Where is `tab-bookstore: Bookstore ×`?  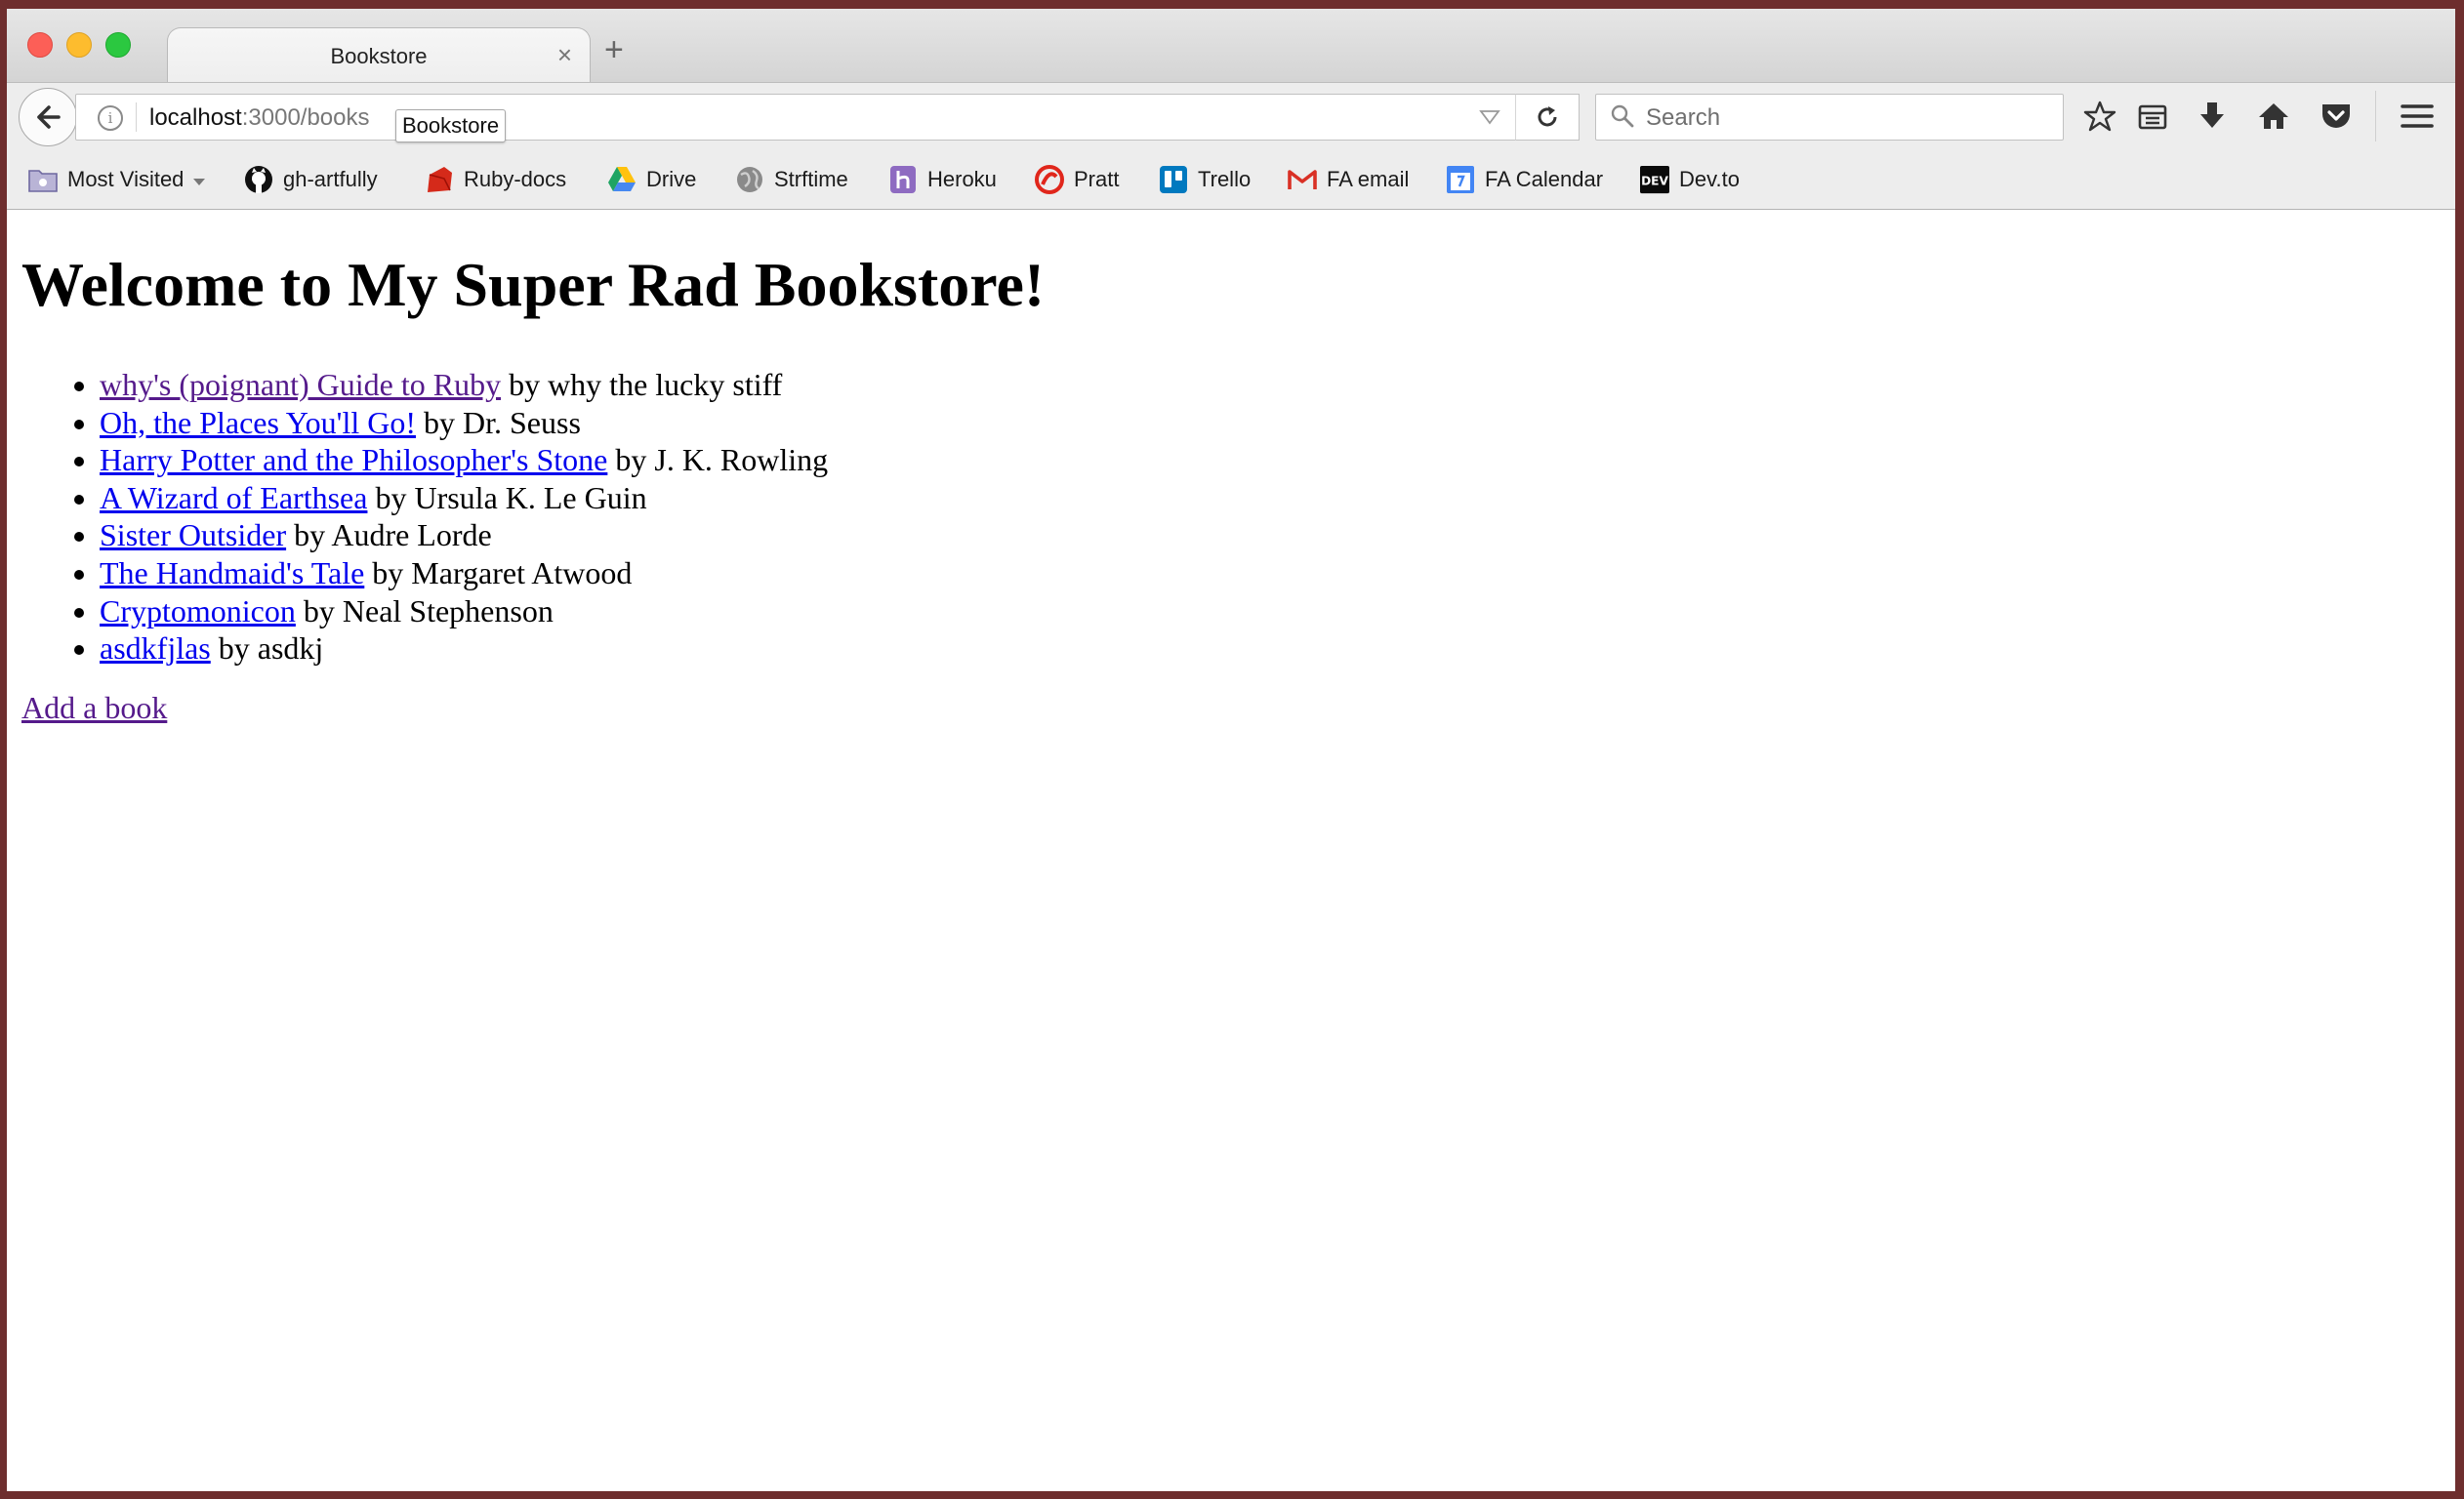
tab-bookstore: Bookstore × is located at coordinates (379, 56).